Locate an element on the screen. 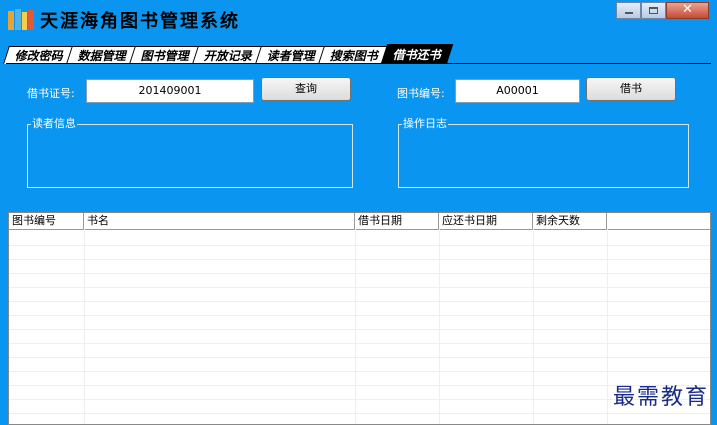  reader-info-title: 读者信息 is located at coordinates (54, 124).